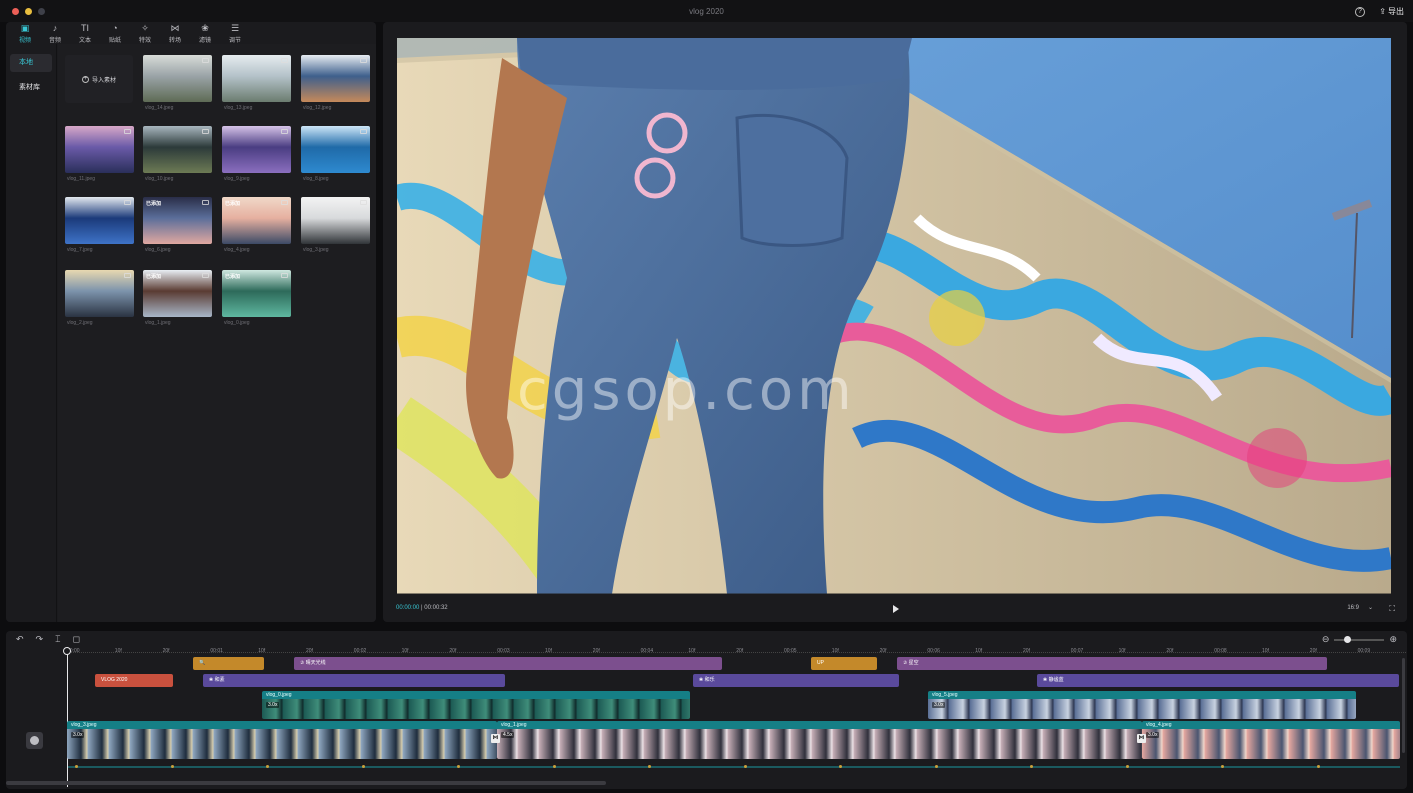  Describe the element at coordinates (1353, 608) in the screenshot. I see `aspect-ratio-select: 16:9` at that location.